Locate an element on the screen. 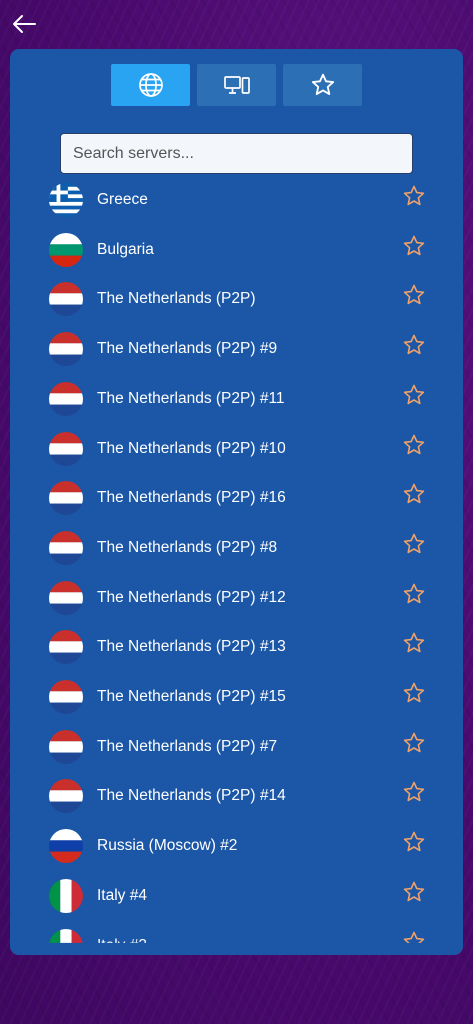  server-name: Bulgaria is located at coordinates (125, 249).